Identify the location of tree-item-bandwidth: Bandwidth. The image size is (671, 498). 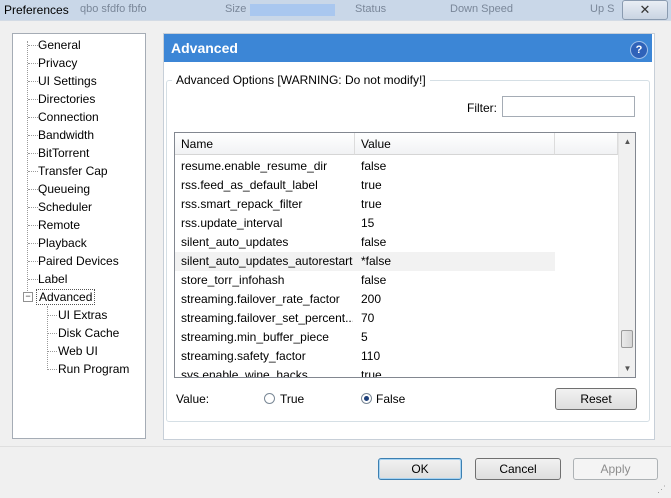
(66, 135).